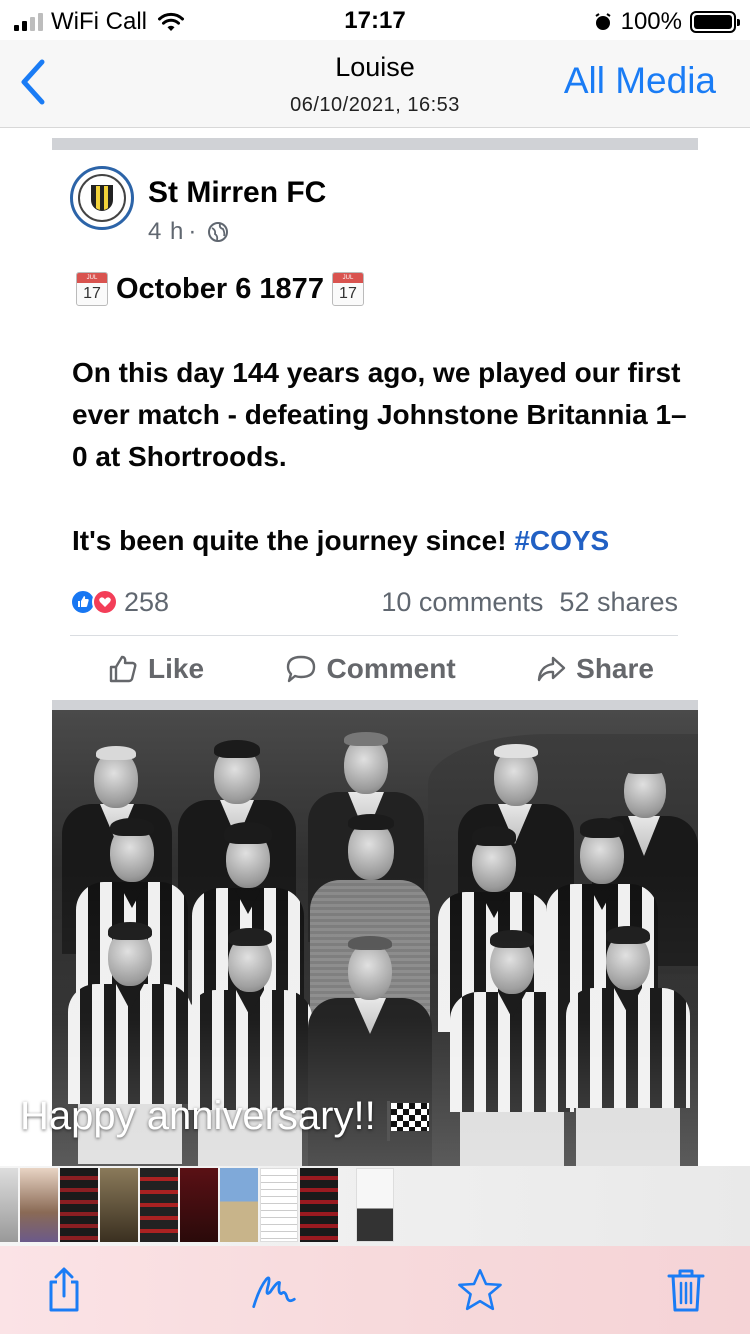  I want to click on bottom-toolbar, so click(375, 1290).